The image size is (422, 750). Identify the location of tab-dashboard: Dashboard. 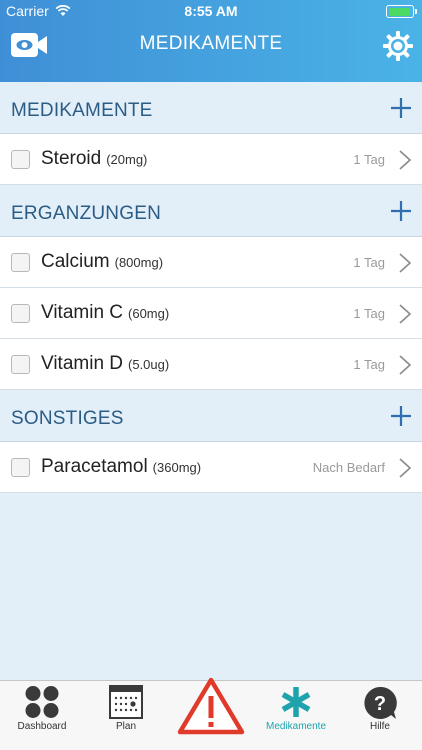
(42, 715).